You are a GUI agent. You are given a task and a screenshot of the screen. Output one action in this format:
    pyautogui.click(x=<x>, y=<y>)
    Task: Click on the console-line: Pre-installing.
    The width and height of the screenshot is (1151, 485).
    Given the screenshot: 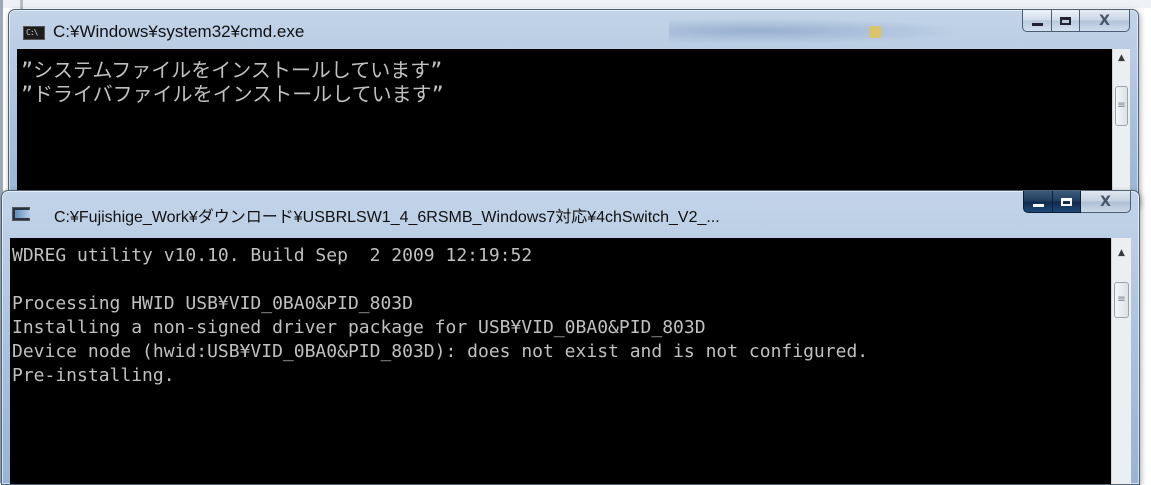 What is the action you would take?
    pyautogui.click(x=93, y=375)
    